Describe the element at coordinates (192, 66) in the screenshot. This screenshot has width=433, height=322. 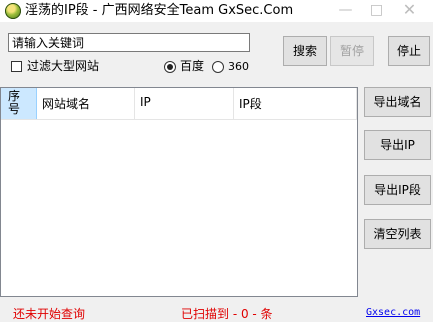
I see `engine-baidu-label: 百度` at that location.